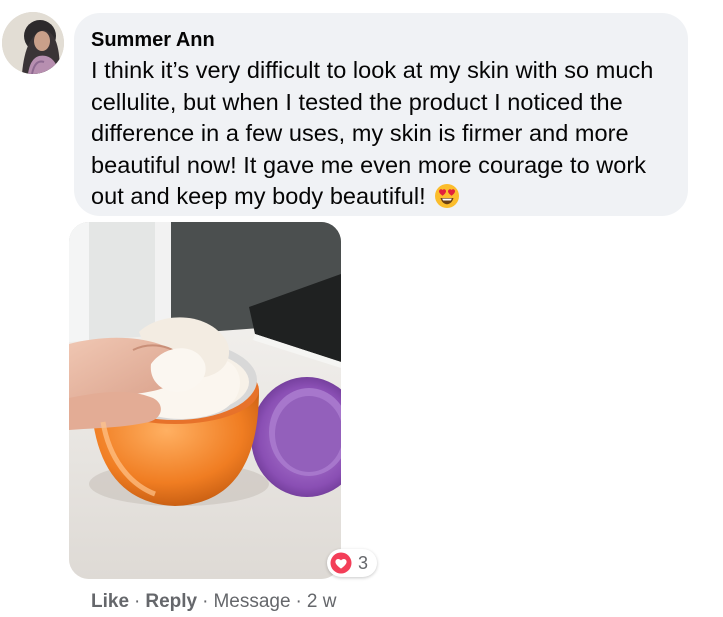 This screenshot has height=617, width=723. I want to click on like-button: Like, so click(110, 601).